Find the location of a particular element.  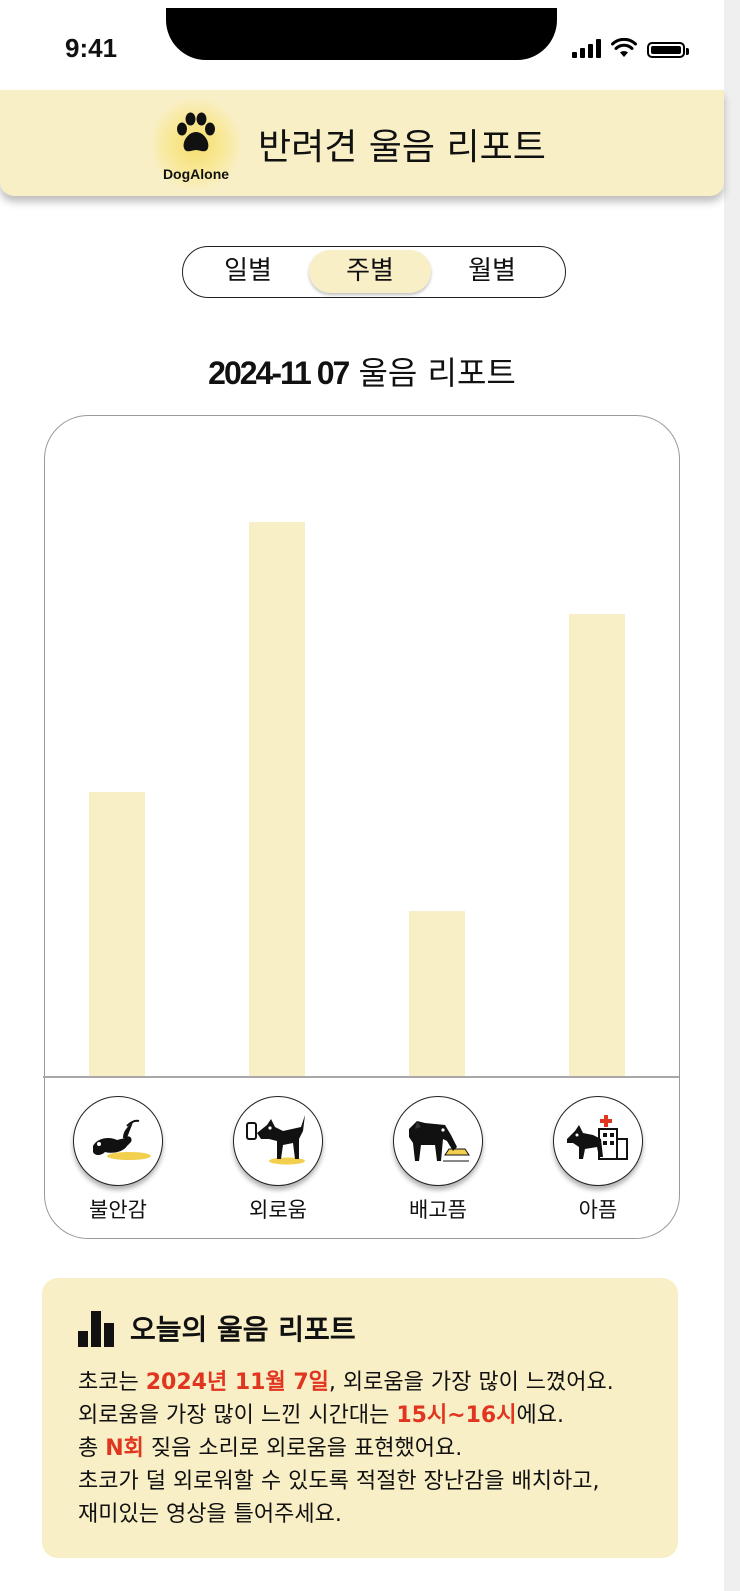

battery-icon is located at coordinates (668, 50).